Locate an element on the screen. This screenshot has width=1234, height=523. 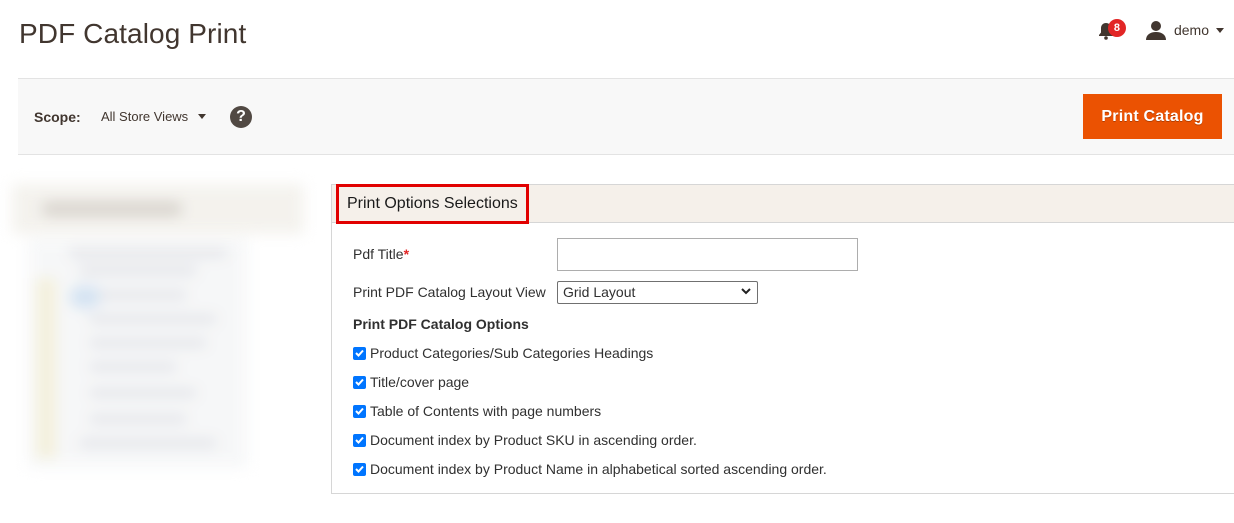
option-cover-page: Title/cover page is located at coordinates (411, 382).